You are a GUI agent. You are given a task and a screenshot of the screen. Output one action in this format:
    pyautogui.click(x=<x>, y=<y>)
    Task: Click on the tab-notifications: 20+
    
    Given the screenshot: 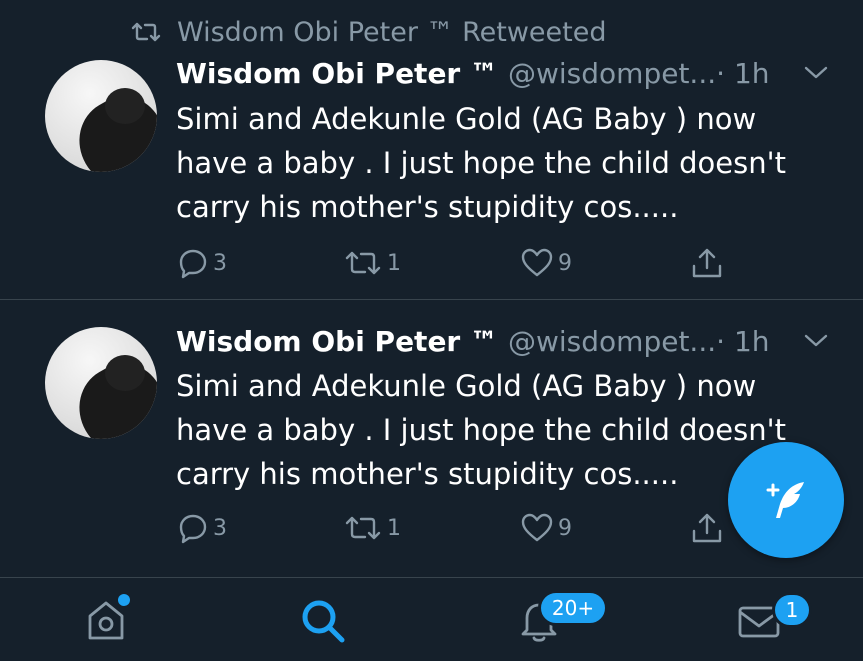 What is the action you would take?
    pyautogui.click(x=561, y=623)
    